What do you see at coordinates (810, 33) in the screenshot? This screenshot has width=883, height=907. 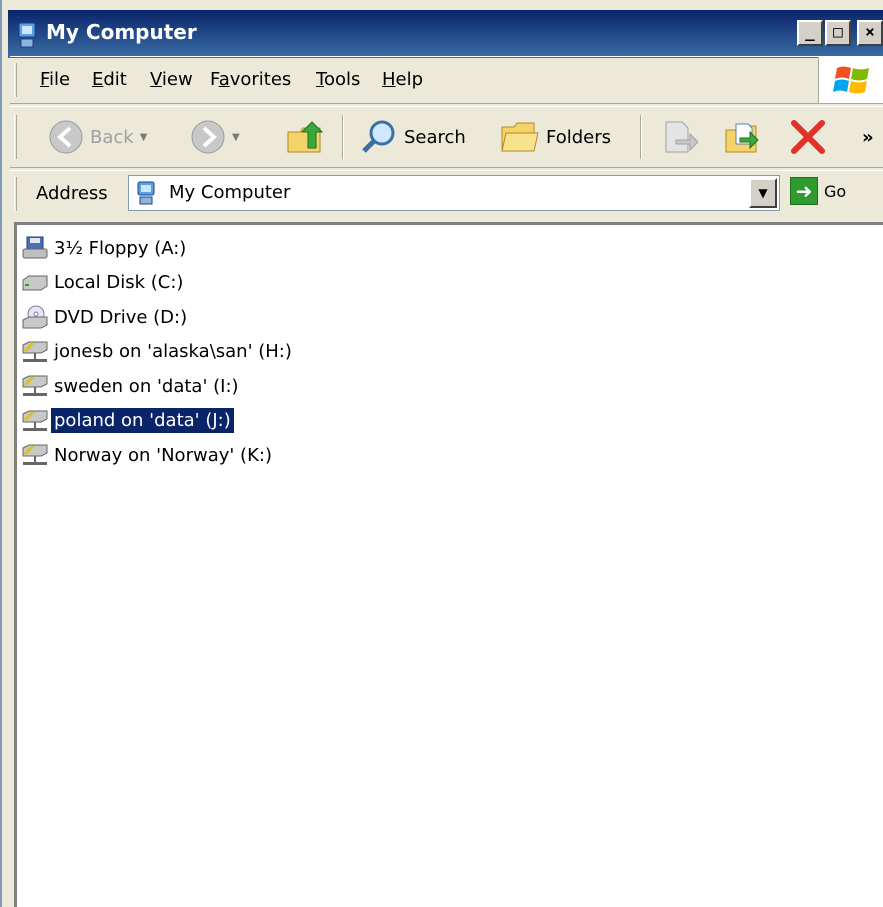 I see `minimize-button: _` at bounding box center [810, 33].